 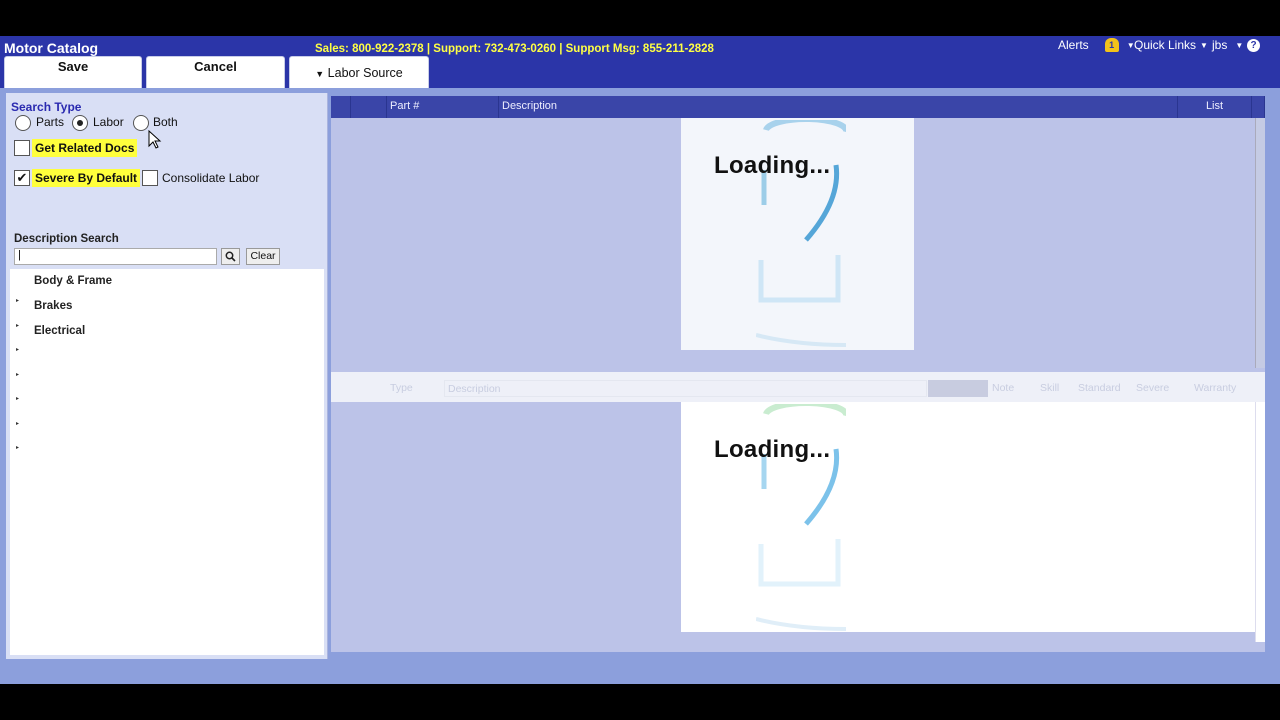 I want to click on grid-header-blank, so click(x=369, y=107).